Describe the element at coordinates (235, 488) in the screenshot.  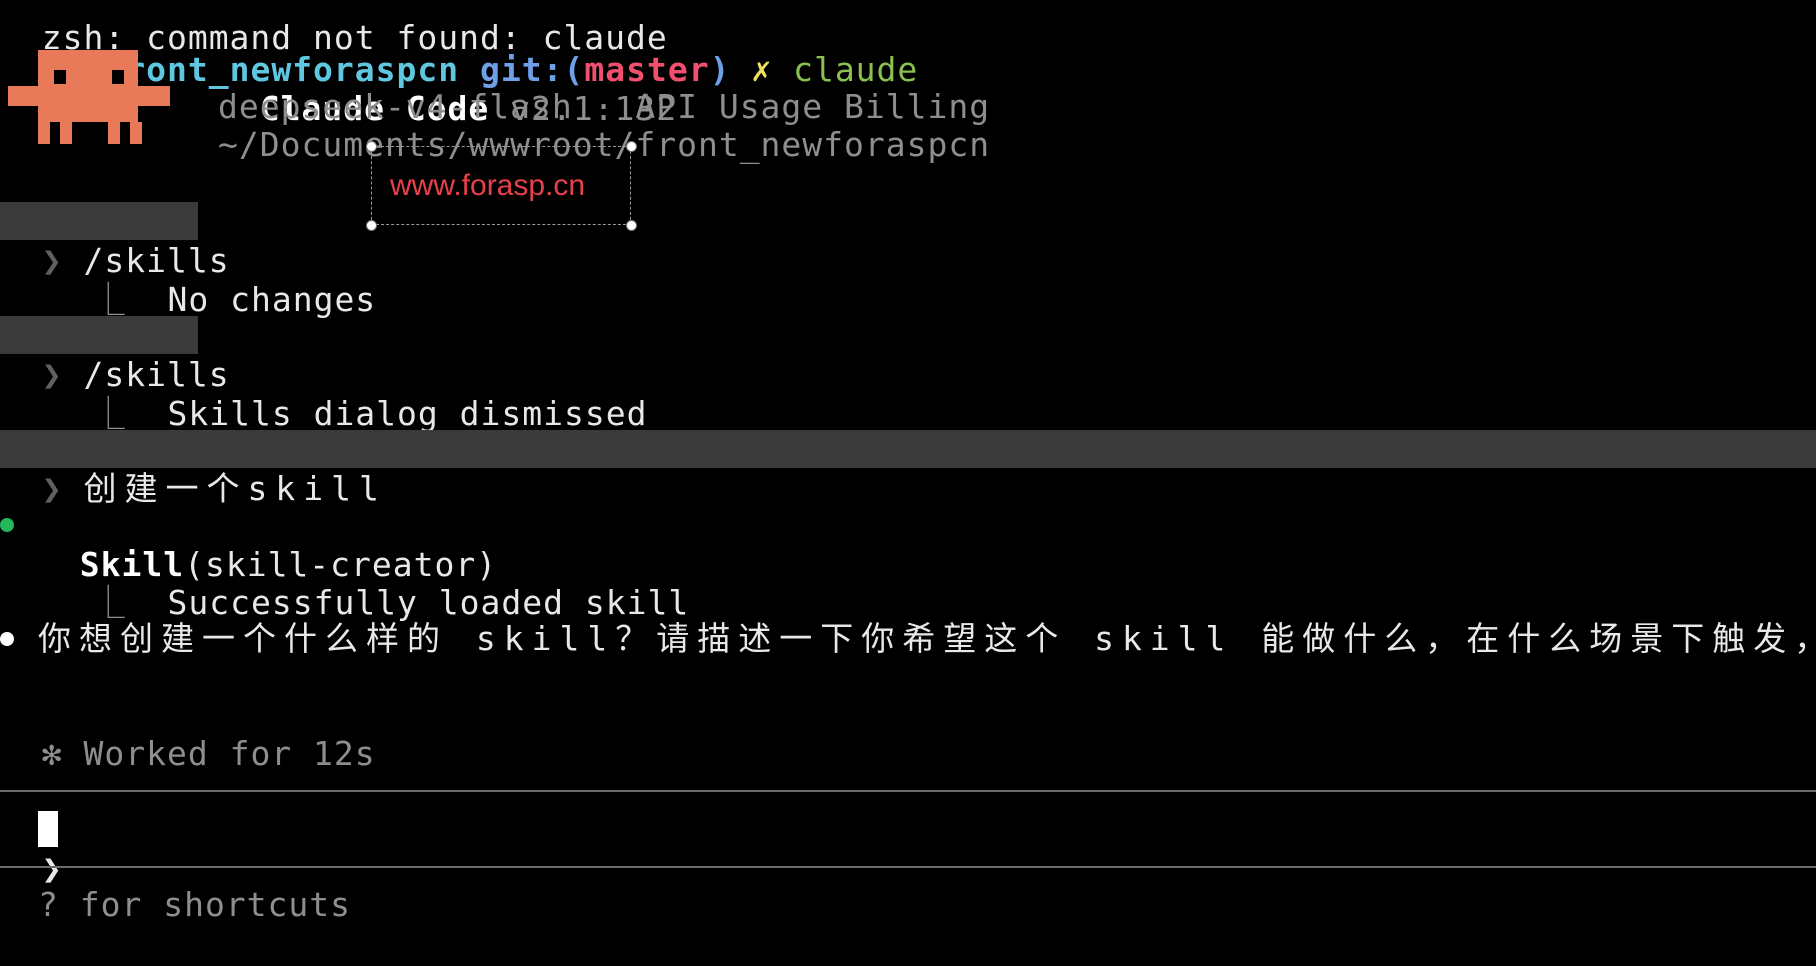
I see `user-message: 创建一个skill` at that location.